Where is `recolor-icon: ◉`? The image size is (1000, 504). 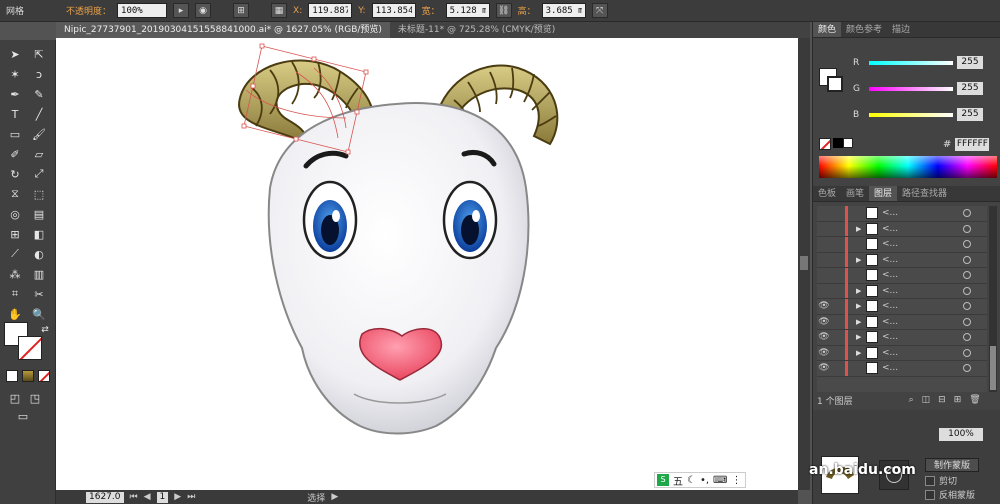 recolor-icon: ◉ is located at coordinates (203, 10).